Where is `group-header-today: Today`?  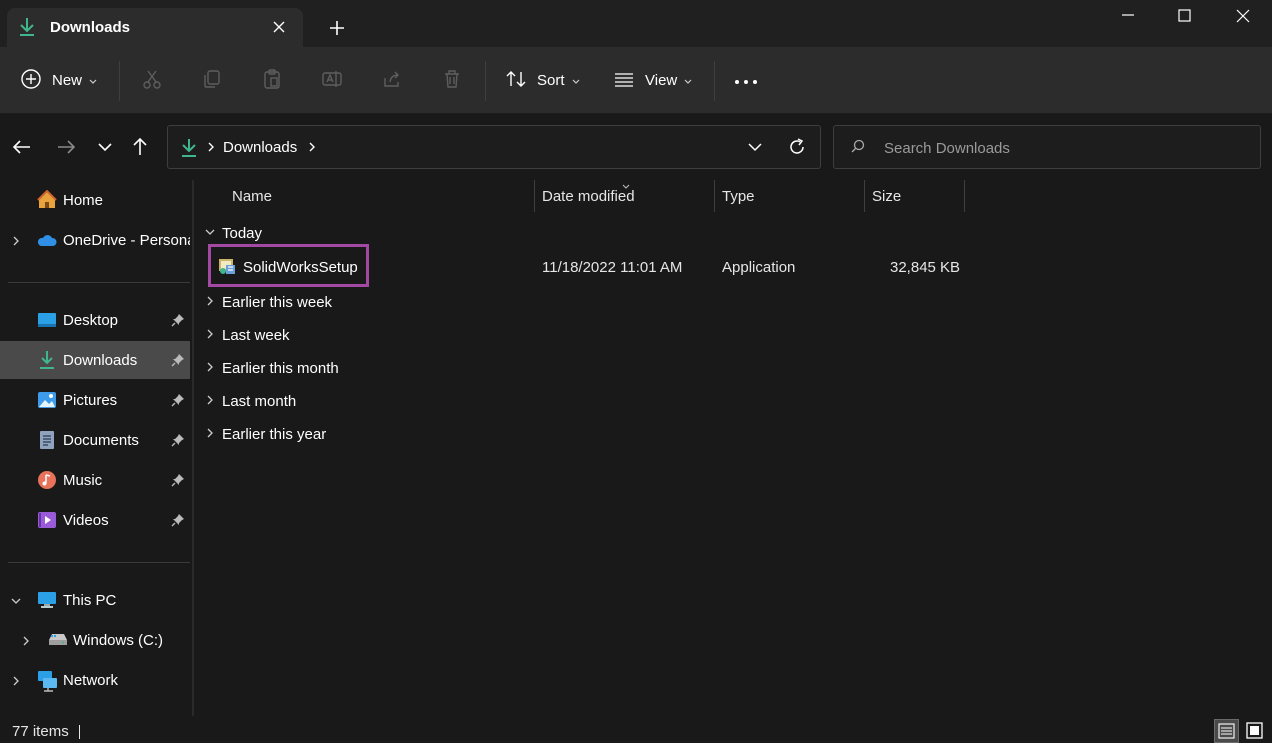 group-header-today: Today is located at coordinates (233, 233).